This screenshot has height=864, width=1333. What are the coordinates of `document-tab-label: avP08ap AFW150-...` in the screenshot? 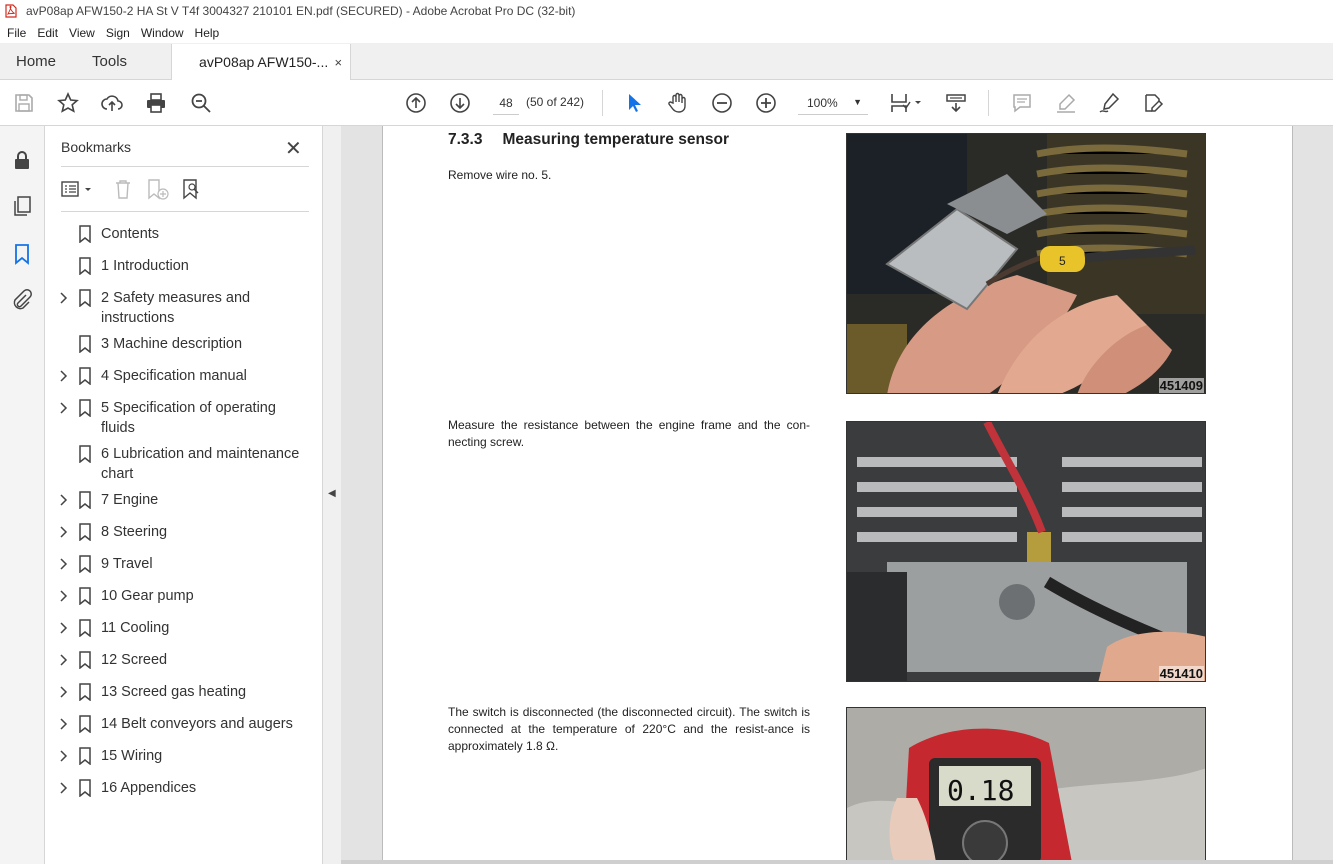 It's located at (264, 62).